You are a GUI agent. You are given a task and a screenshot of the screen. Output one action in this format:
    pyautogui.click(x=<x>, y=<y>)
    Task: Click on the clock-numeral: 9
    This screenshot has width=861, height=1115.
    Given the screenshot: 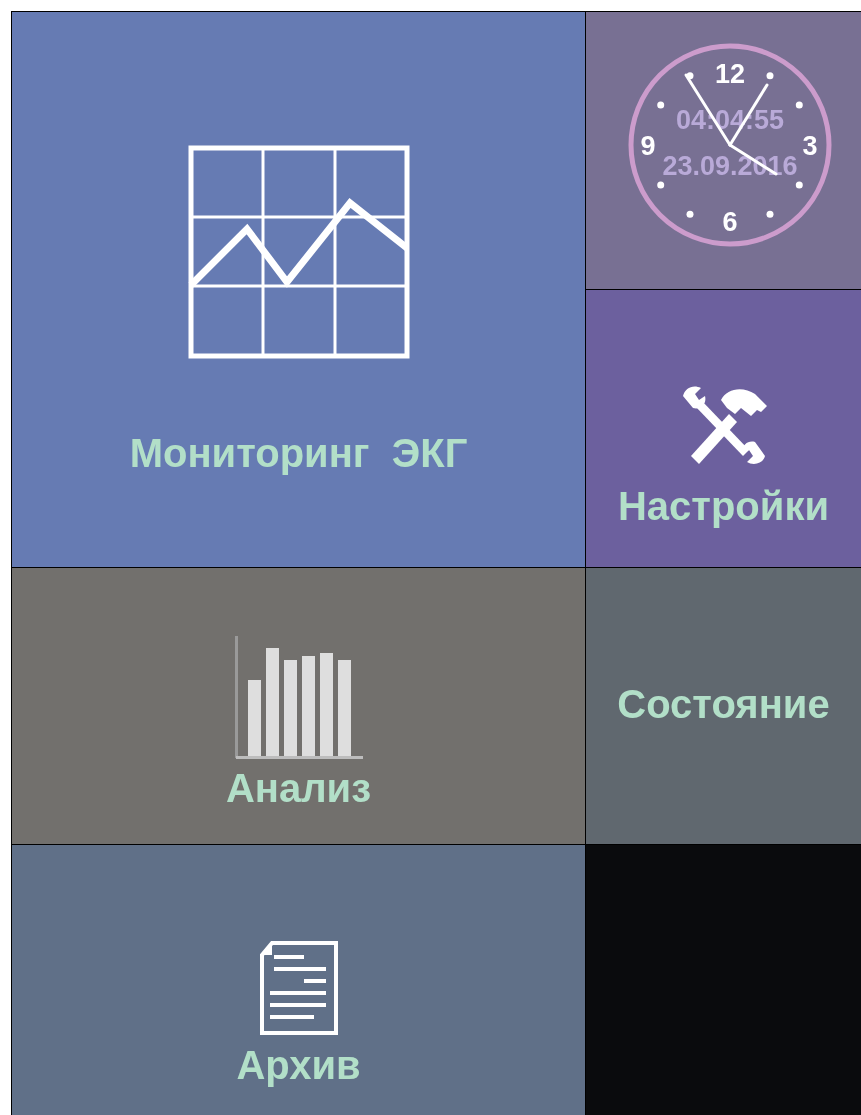 What is the action you would take?
    pyautogui.click(x=648, y=146)
    